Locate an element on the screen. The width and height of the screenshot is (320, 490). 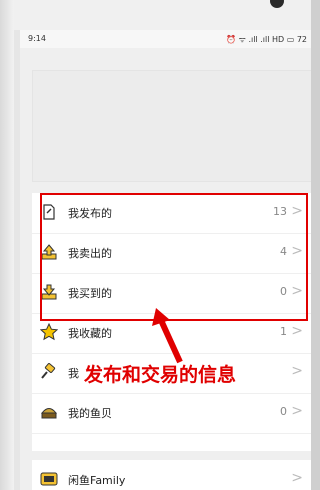
family-card: 闲鱼Family > is located at coordinates (171, 475).